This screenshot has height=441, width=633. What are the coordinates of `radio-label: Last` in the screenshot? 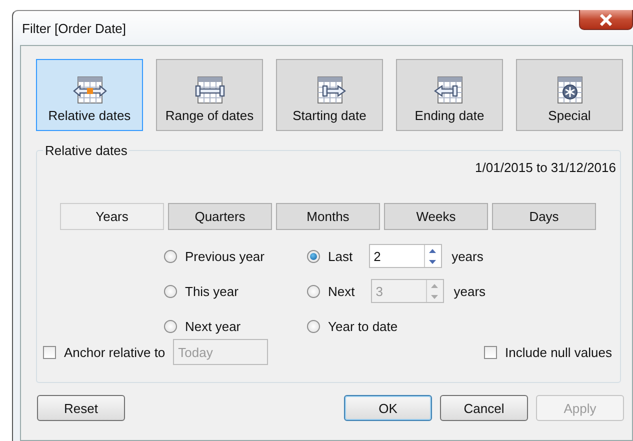 It's located at (340, 256).